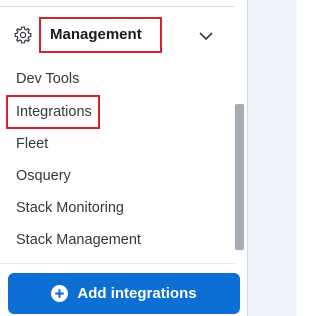 The height and width of the screenshot is (316, 320). Describe the element at coordinates (78, 240) in the screenshot. I see `nav-item-stack-management: Stack Management` at that location.